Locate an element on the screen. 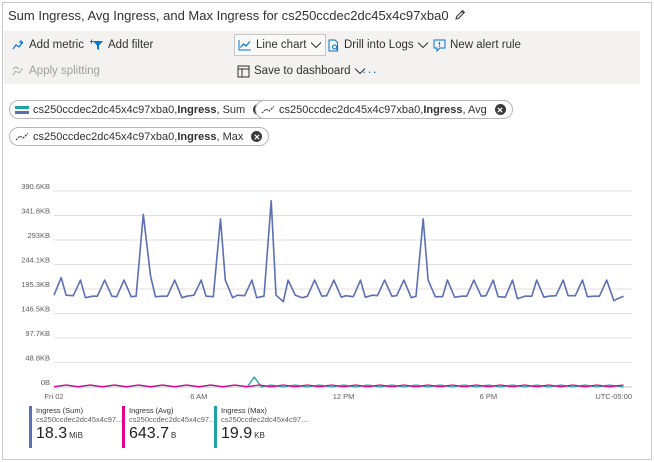 The image size is (654, 462). y-tick-label: 195.3KB is located at coordinates (35, 284).